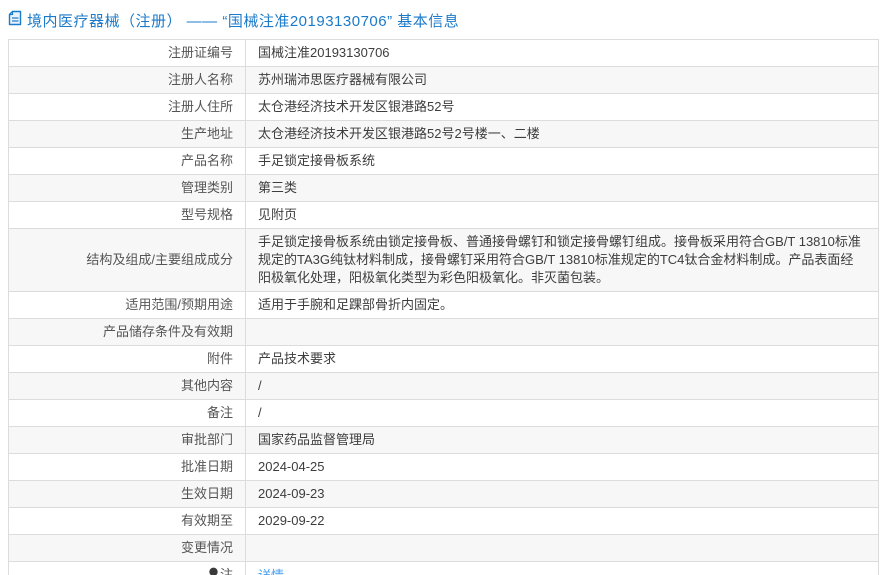 This screenshot has height=575, width=887. I want to click on table-row: 适用范围/预期用途 适用于手腕和足踝部骨折内固定。, so click(443, 305).